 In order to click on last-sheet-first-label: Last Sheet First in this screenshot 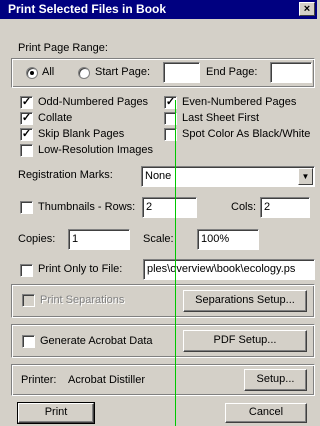, I will do `click(220, 118)`.